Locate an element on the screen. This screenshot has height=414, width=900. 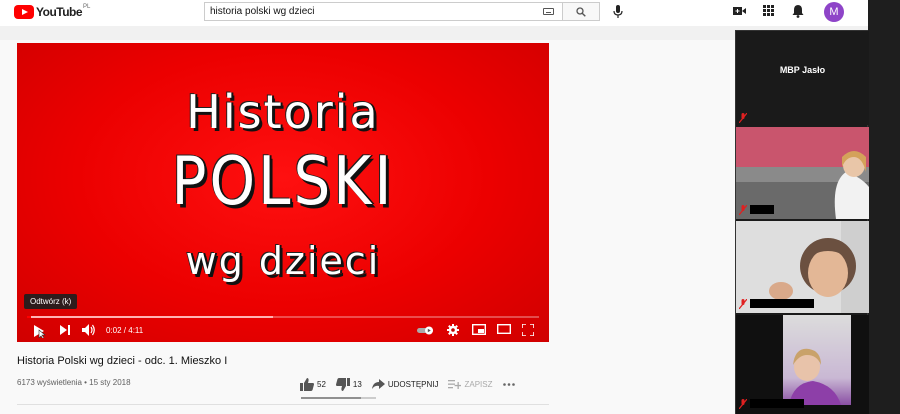
volume-icon is located at coordinates (89, 330).